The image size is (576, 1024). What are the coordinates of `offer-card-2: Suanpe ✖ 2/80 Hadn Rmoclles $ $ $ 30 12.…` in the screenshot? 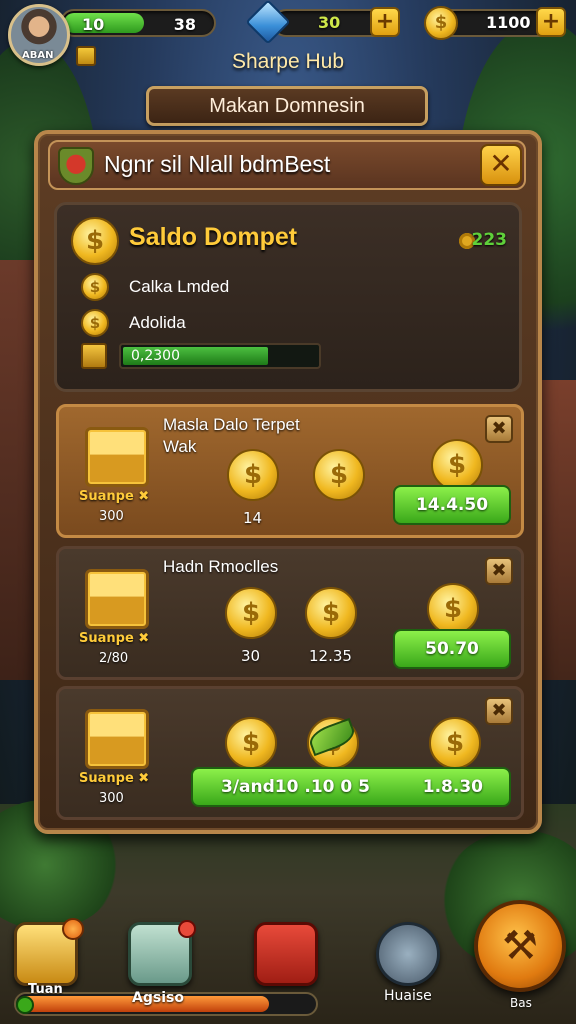 It's located at (290, 613).